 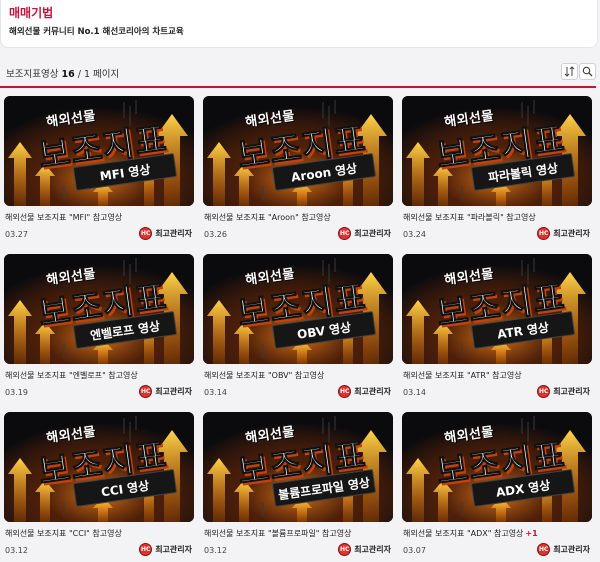 I want to click on post-title: 해외선물 보조지표 "ADX" 참고영상, so click(x=463, y=533).